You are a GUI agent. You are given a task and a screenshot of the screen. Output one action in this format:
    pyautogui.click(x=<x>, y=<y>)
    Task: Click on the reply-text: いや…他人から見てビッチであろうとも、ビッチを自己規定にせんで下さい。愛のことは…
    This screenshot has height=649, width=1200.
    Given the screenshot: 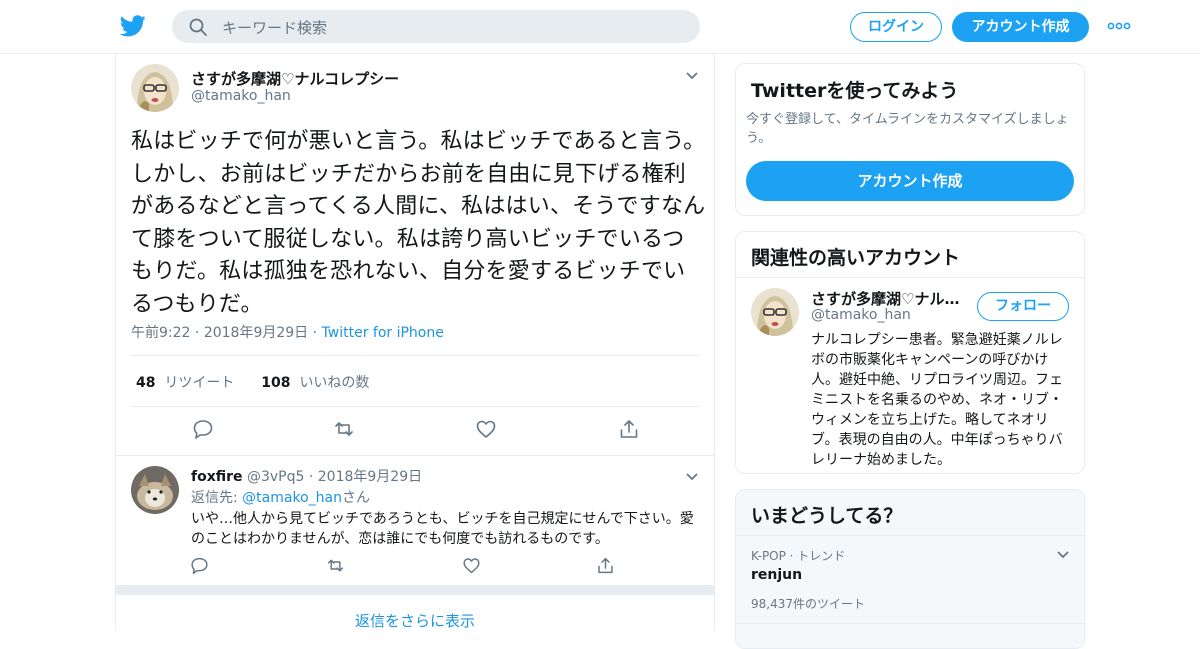 What is the action you would take?
    pyautogui.click(x=442, y=529)
    